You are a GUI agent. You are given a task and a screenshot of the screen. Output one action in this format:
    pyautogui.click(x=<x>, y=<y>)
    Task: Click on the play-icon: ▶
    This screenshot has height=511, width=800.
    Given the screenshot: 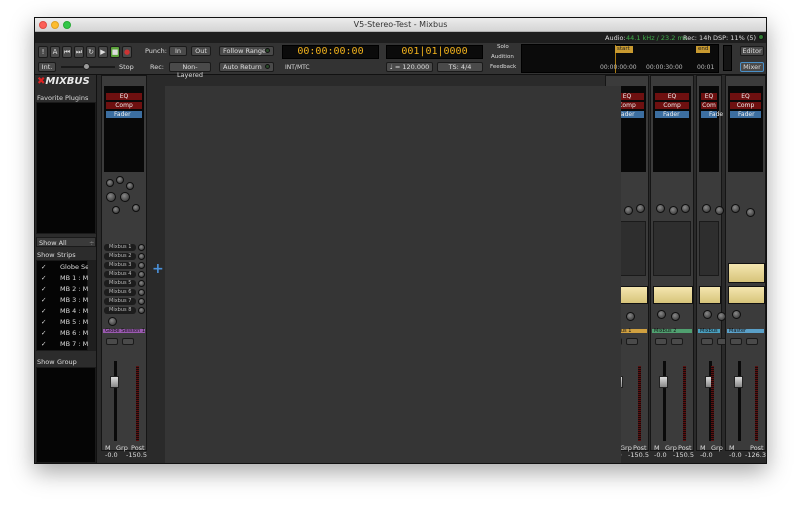 What is the action you would take?
    pyautogui.click(x=103, y=52)
    